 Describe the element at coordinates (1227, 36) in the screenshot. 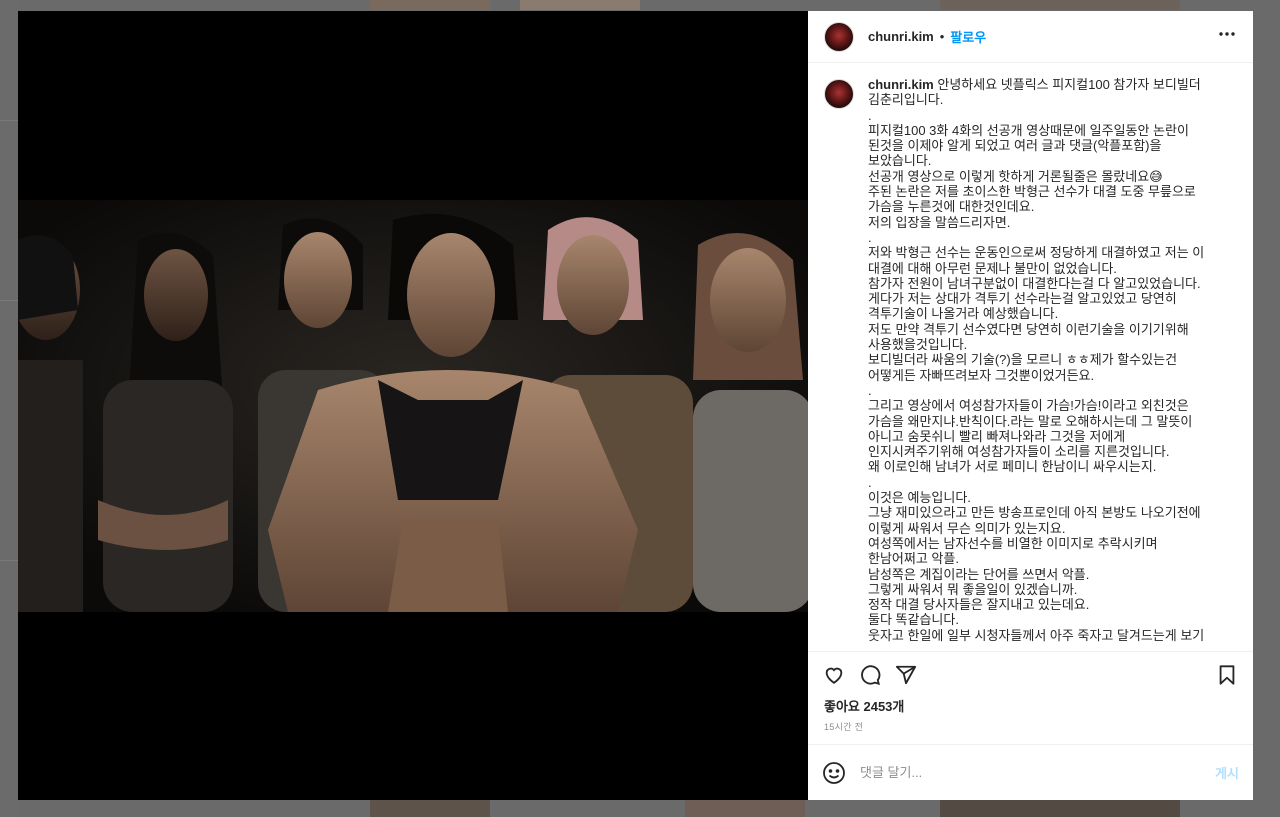

I see `more-options-icon` at that location.